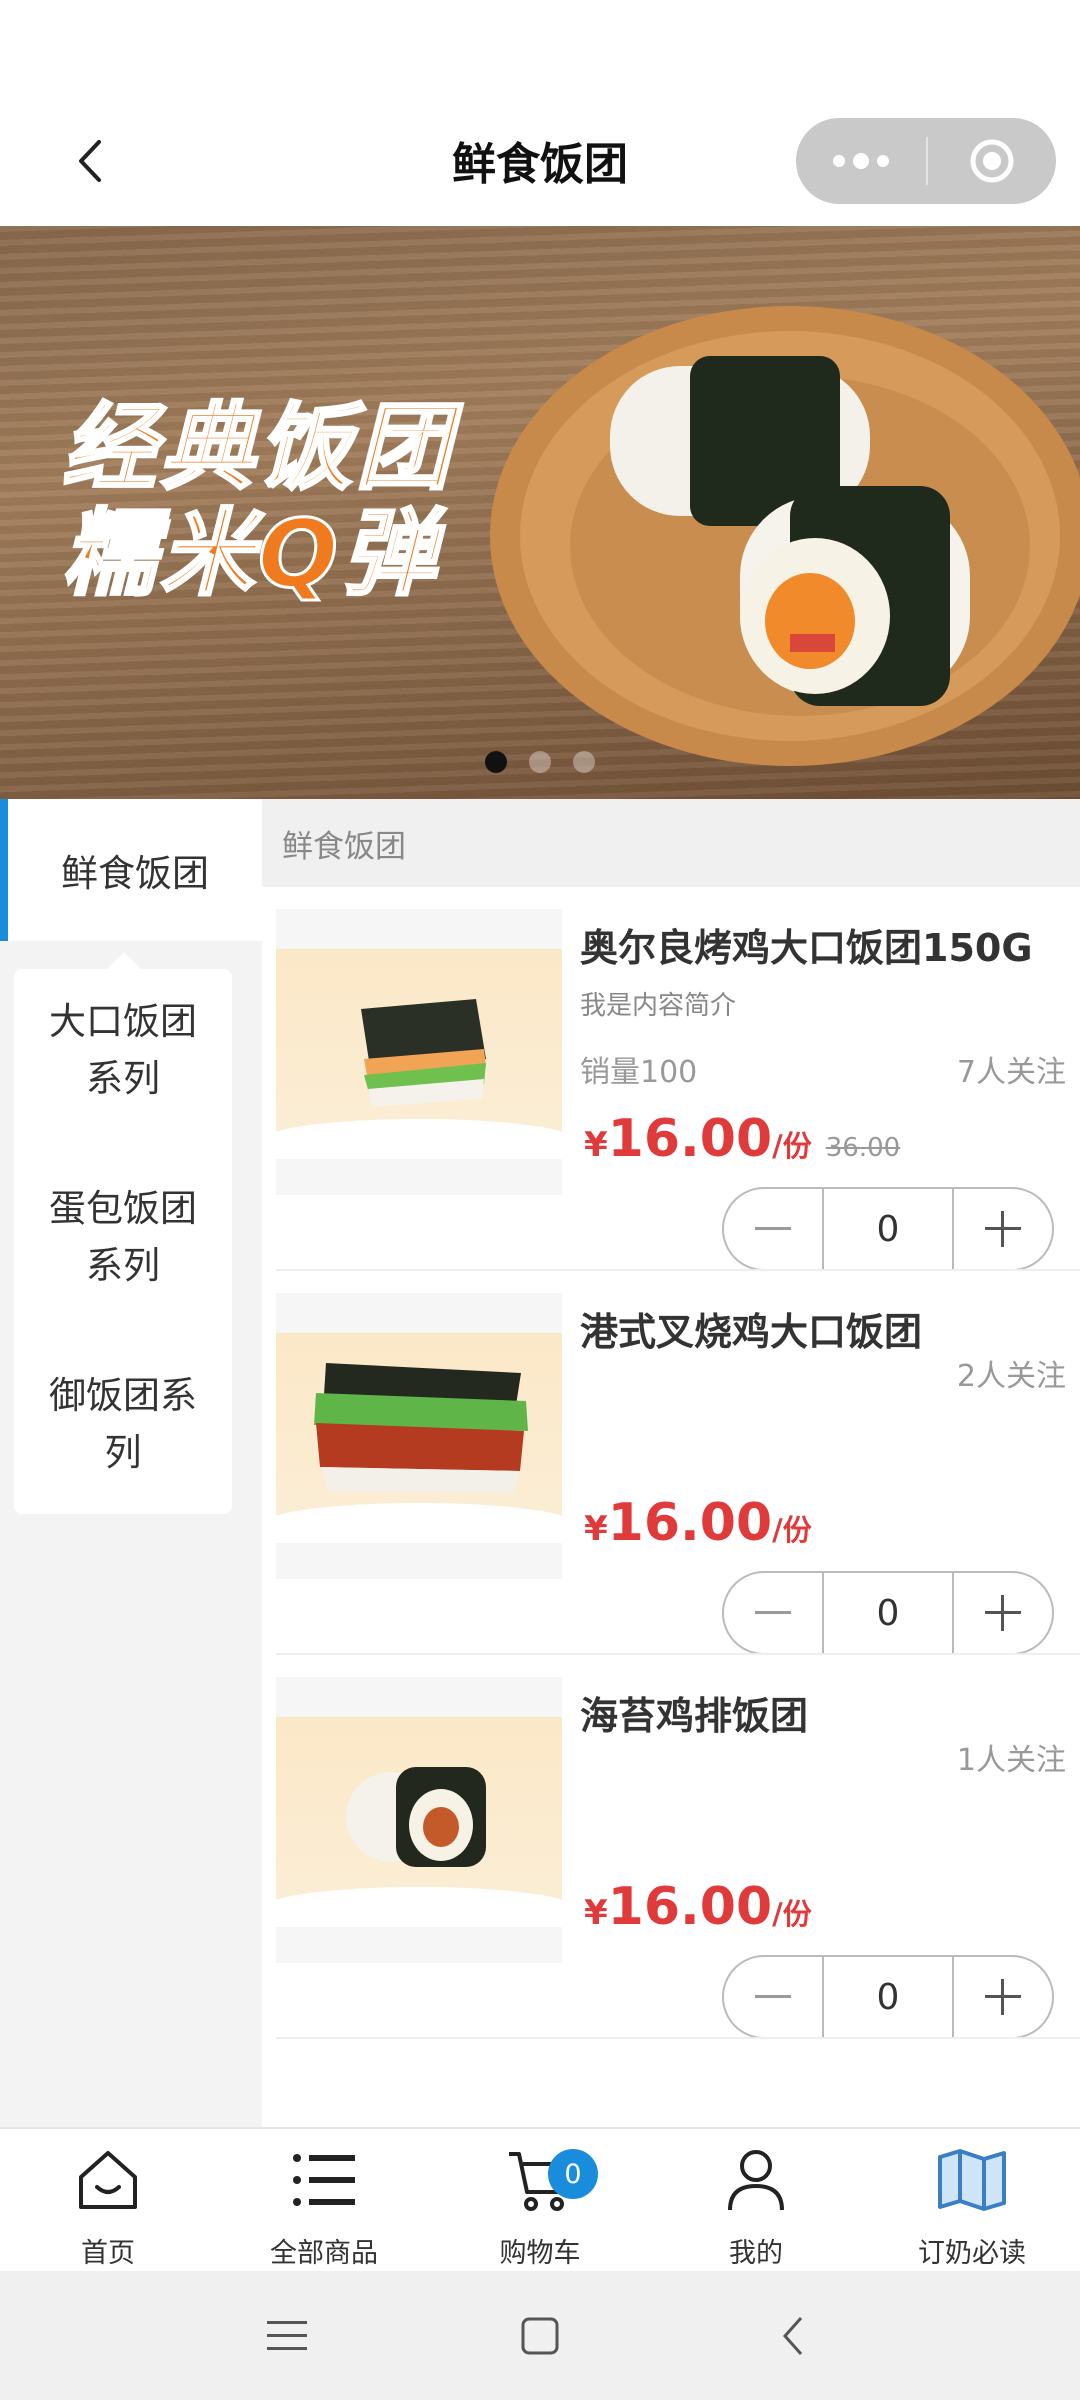 This screenshot has height=2400, width=1080. I want to click on subcategory-card: 大口饭团 系列 蛋包饭团 系列 御饭团系列, so click(123, 1233).